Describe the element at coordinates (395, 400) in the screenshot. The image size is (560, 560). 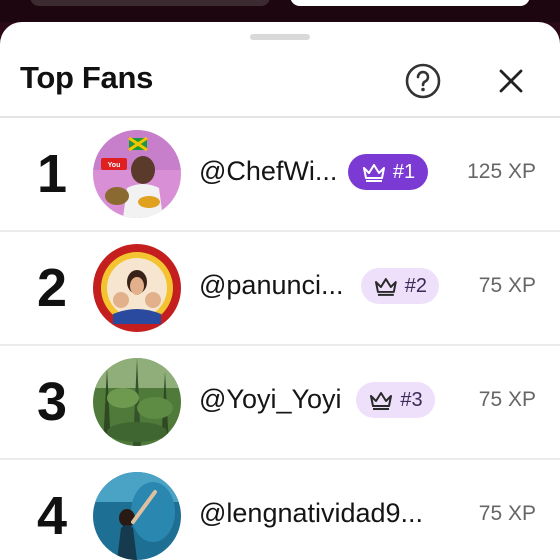
I see `rank-badge: #3` at that location.